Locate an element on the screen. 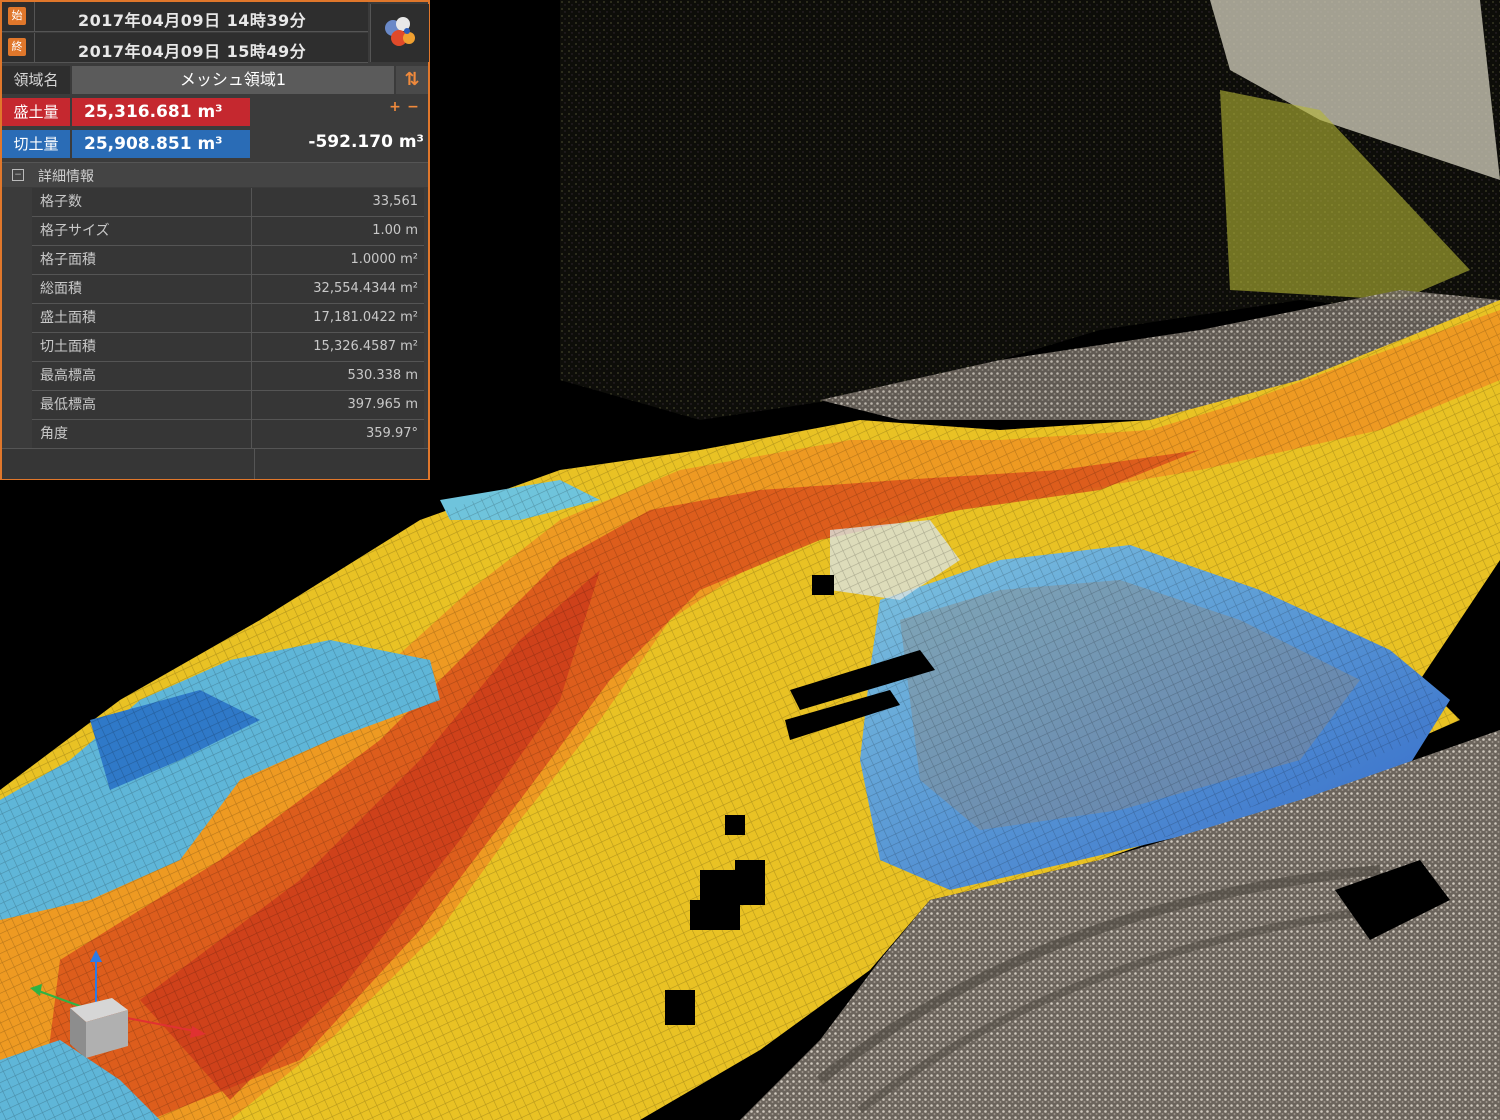  start-time-row: 始 2017年04月09日 14時39分 is located at coordinates (185, 17).